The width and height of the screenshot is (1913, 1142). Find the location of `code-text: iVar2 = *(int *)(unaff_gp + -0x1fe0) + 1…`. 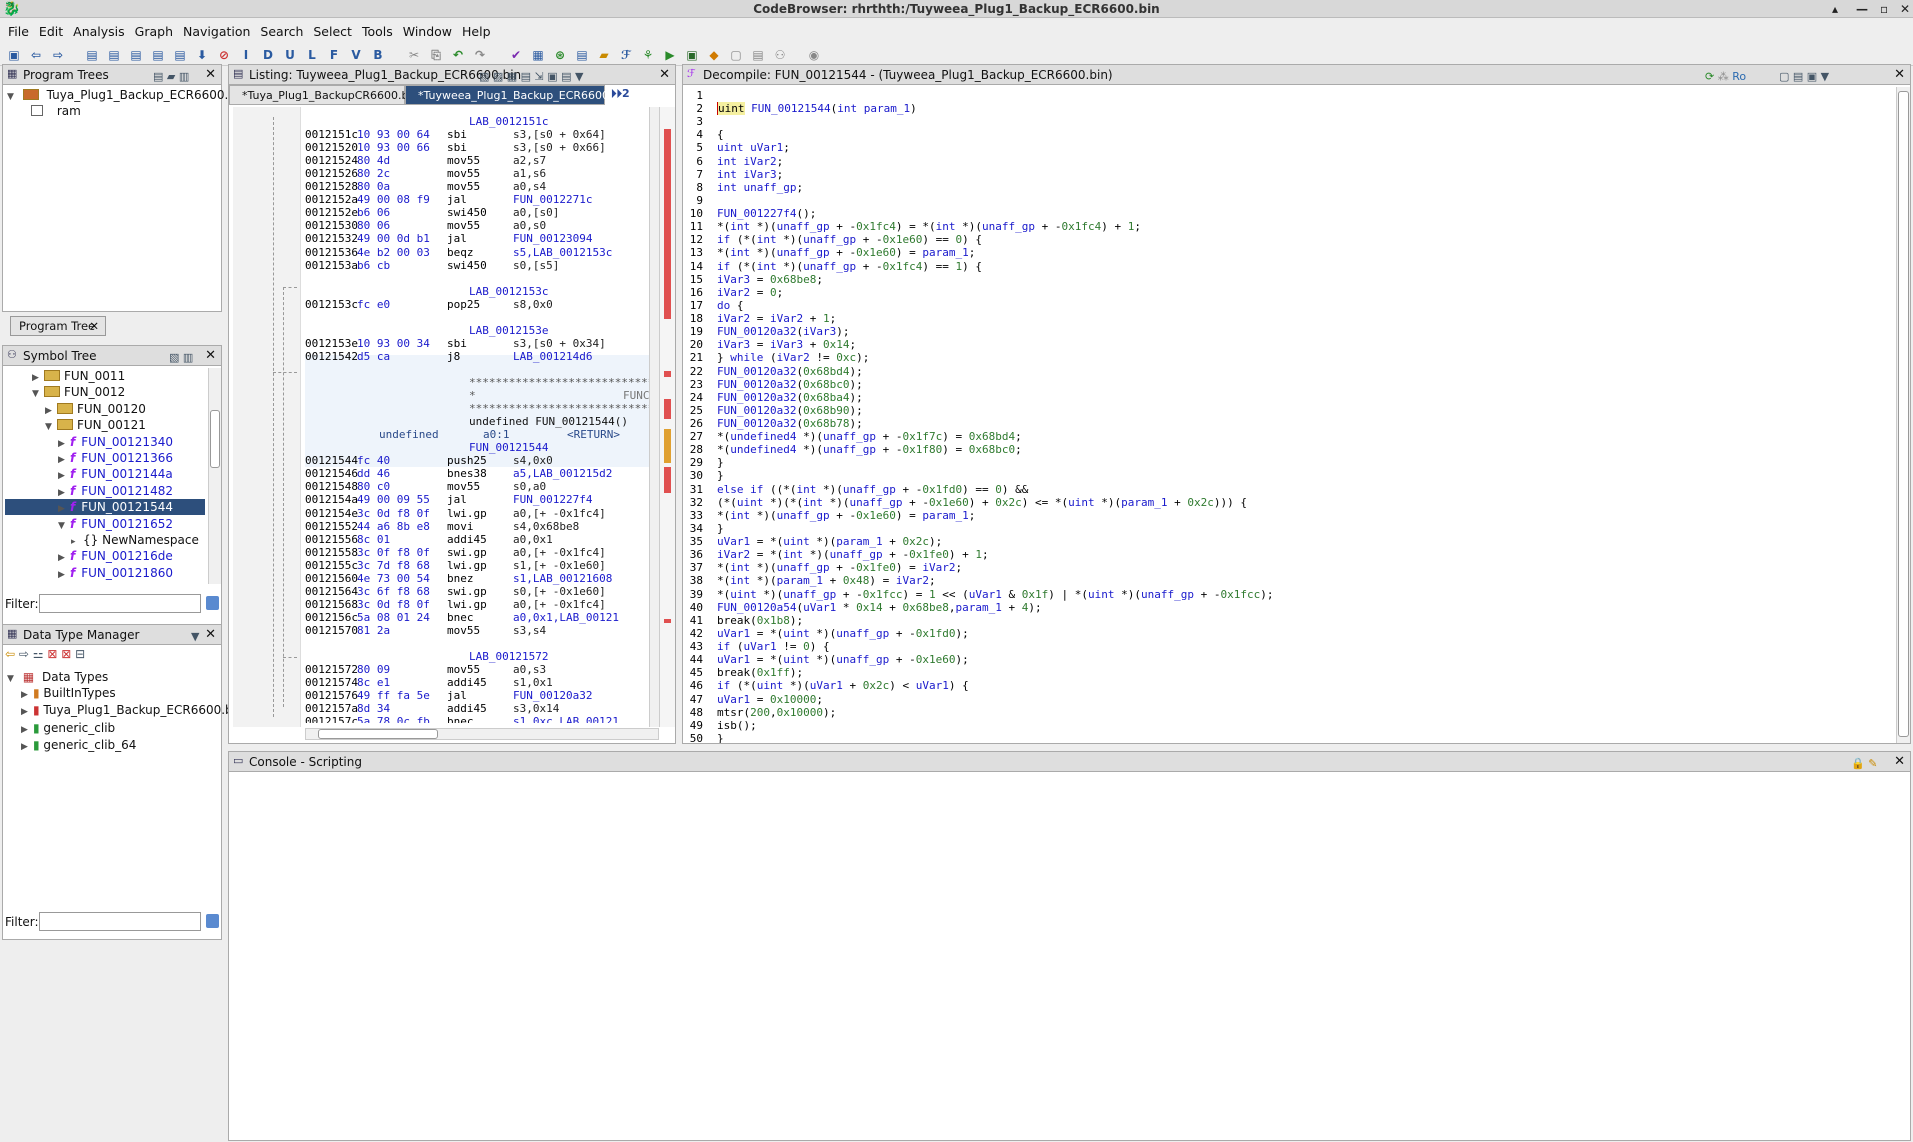

code-text: iVar2 = *(int *)(unaff_gp + -0x1fe0) + 1… is located at coordinates (853, 554).